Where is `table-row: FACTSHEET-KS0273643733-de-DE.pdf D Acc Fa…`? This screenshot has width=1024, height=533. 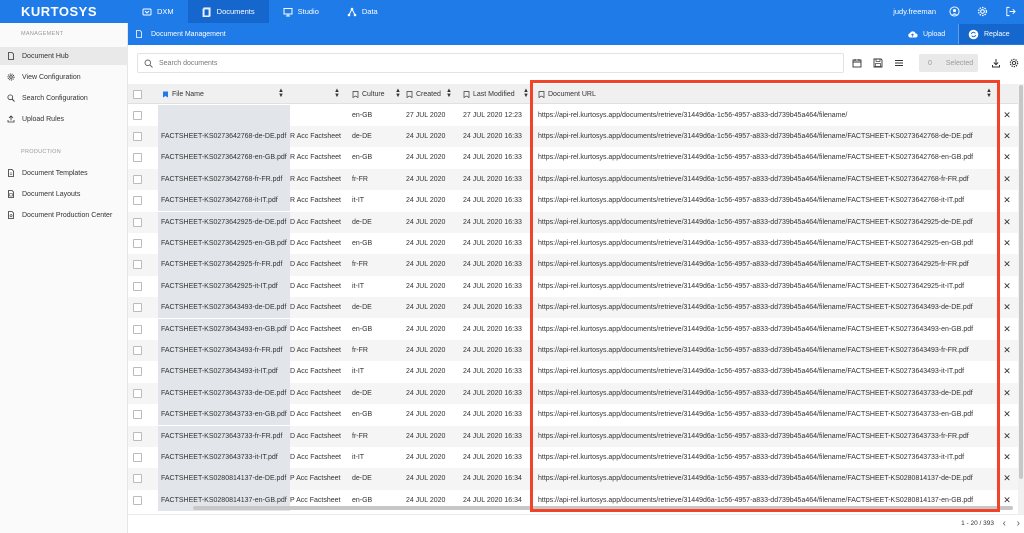 table-row: FACTSHEET-KS0273643733-de-DE.pdf D Acc Fa… is located at coordinates (573, 393).